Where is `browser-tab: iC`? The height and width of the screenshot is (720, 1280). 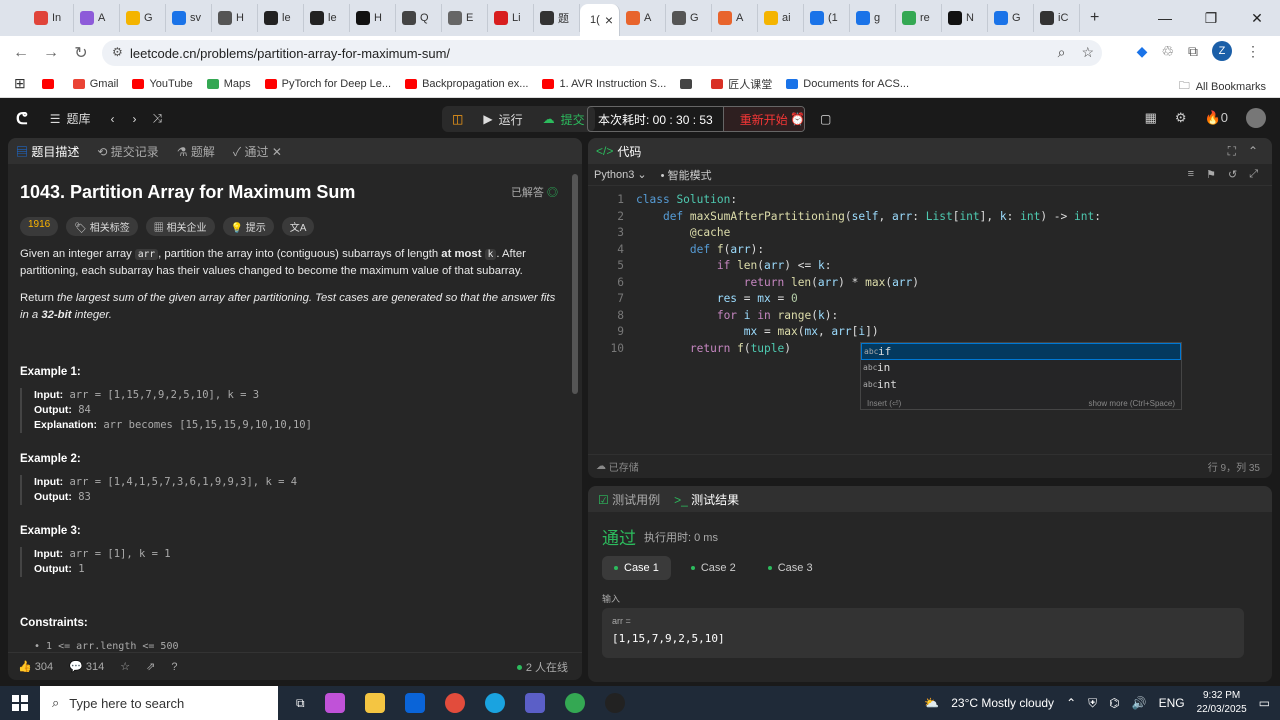
browser-tab: iC is located at coordinates (1057, 18).